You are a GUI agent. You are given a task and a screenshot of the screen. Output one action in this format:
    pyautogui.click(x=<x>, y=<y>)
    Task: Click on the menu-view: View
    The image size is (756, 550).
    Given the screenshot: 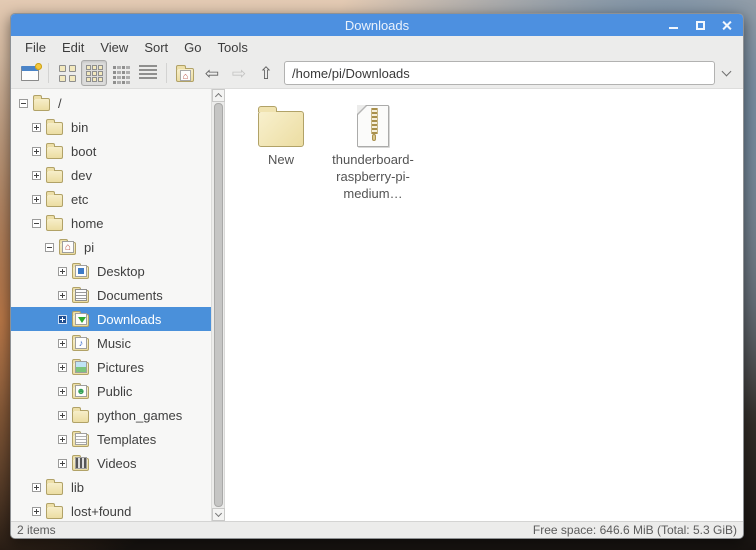 What is the action you would take?
    pyautogui.click(x=114, y=47)
    